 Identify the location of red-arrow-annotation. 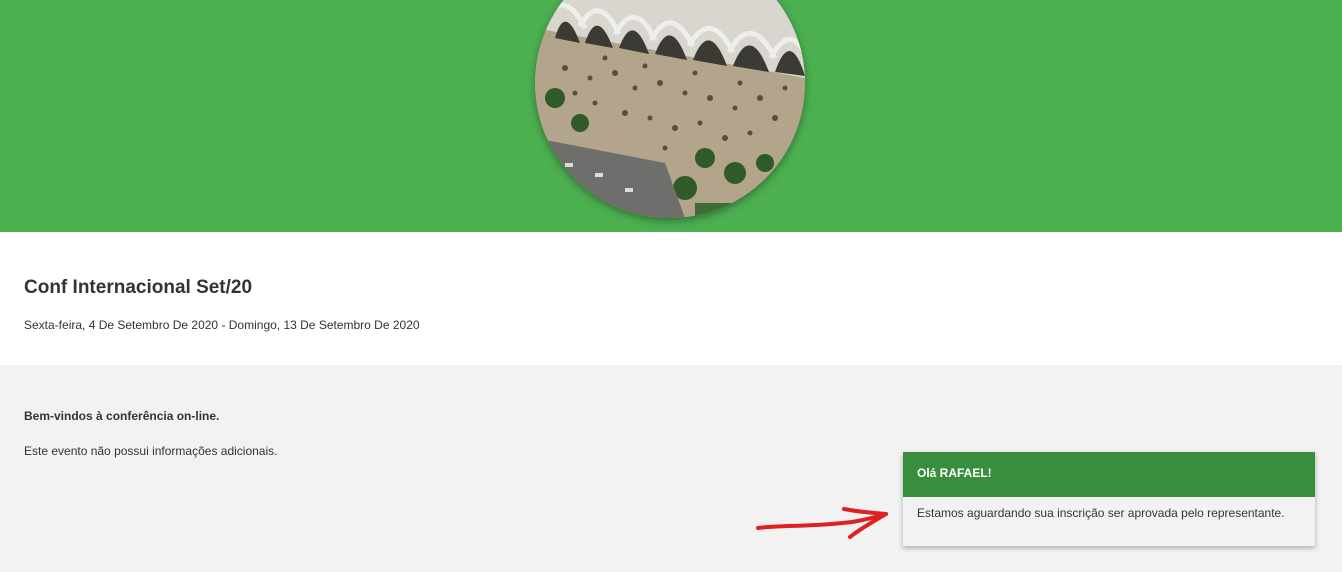
(822, 523).